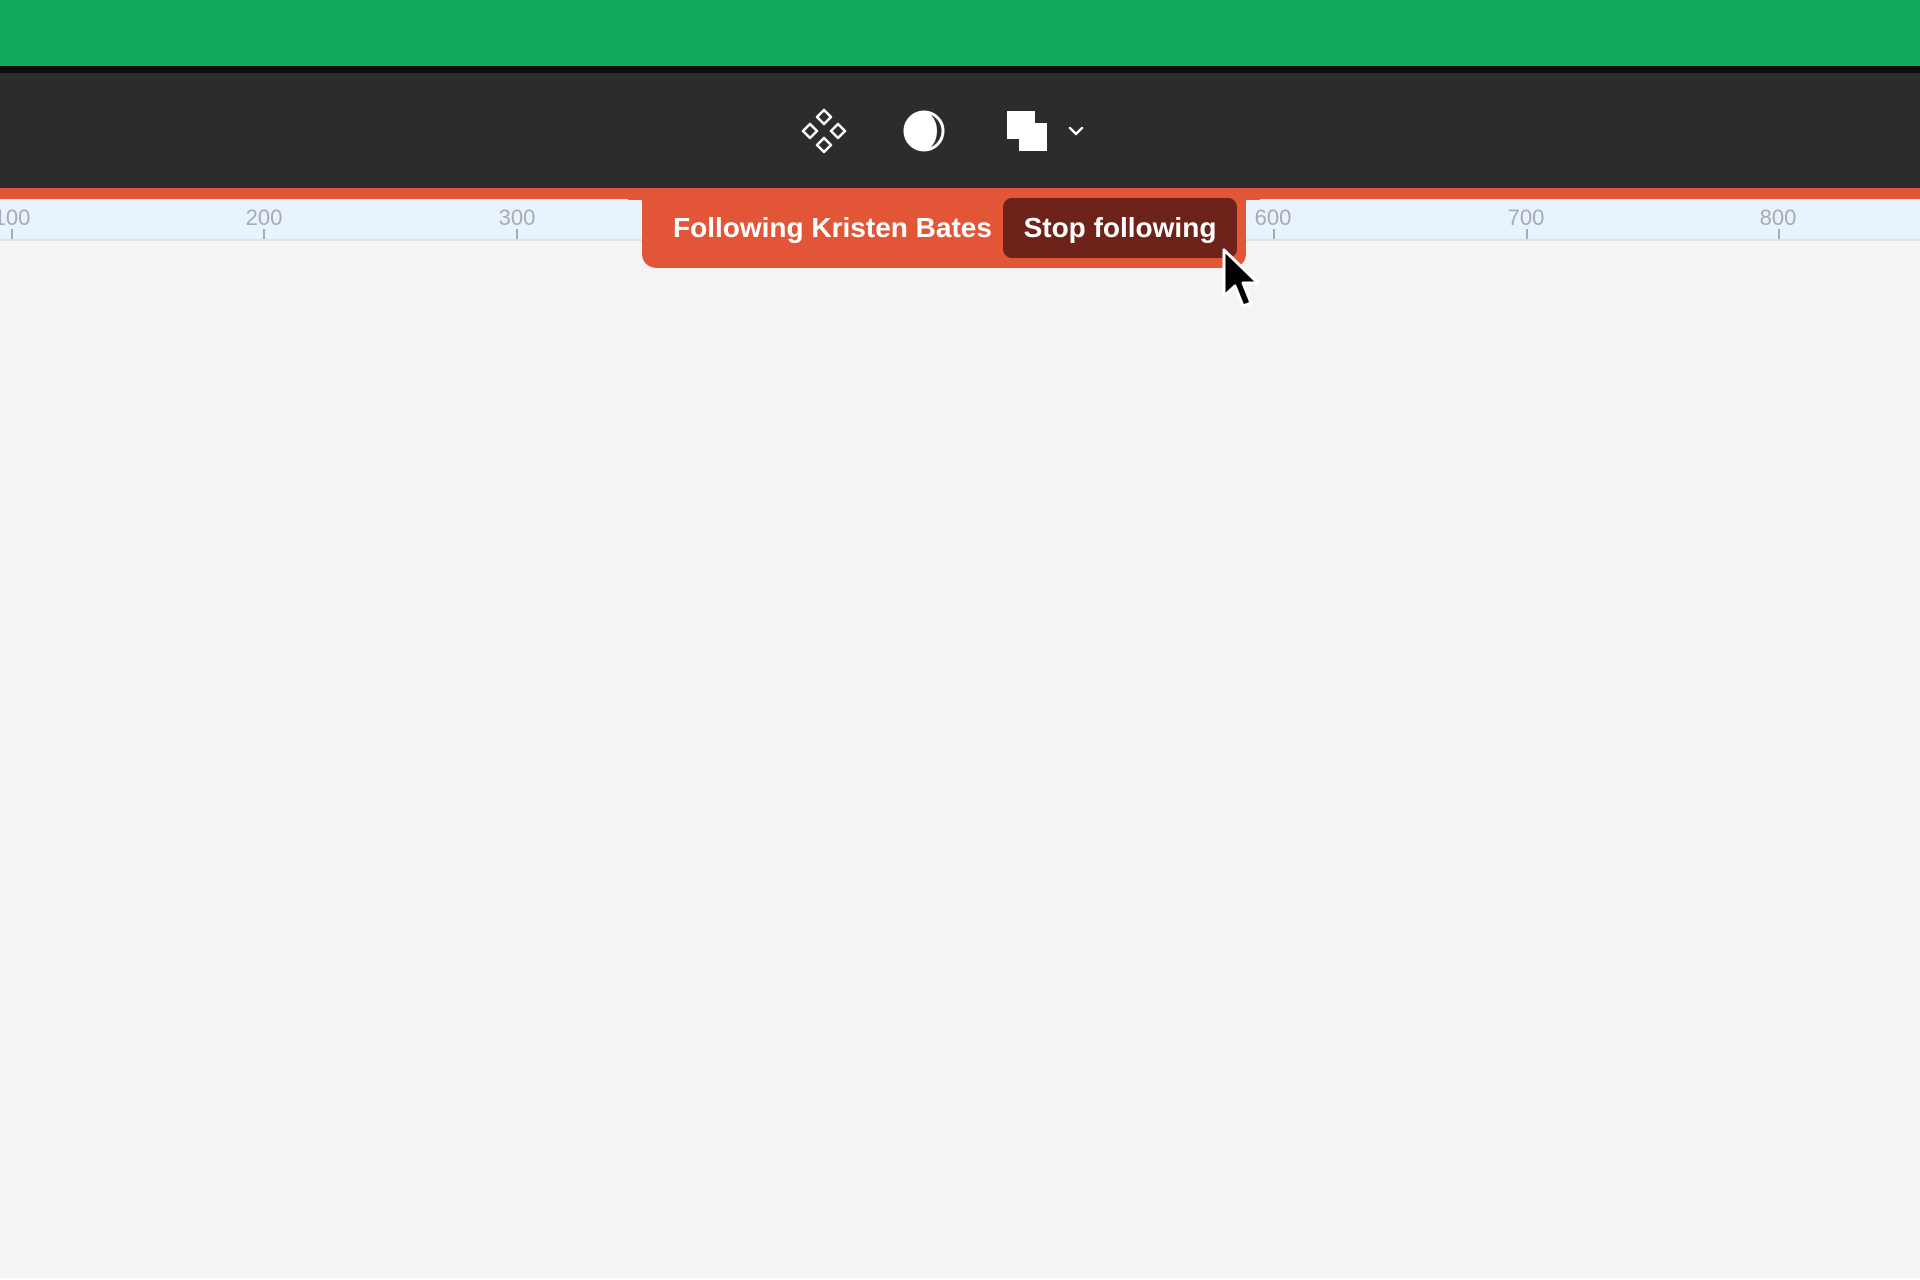 The height and width of the screenshot is (1280, 1920). I want to click on toolbar, so click(960, 130).